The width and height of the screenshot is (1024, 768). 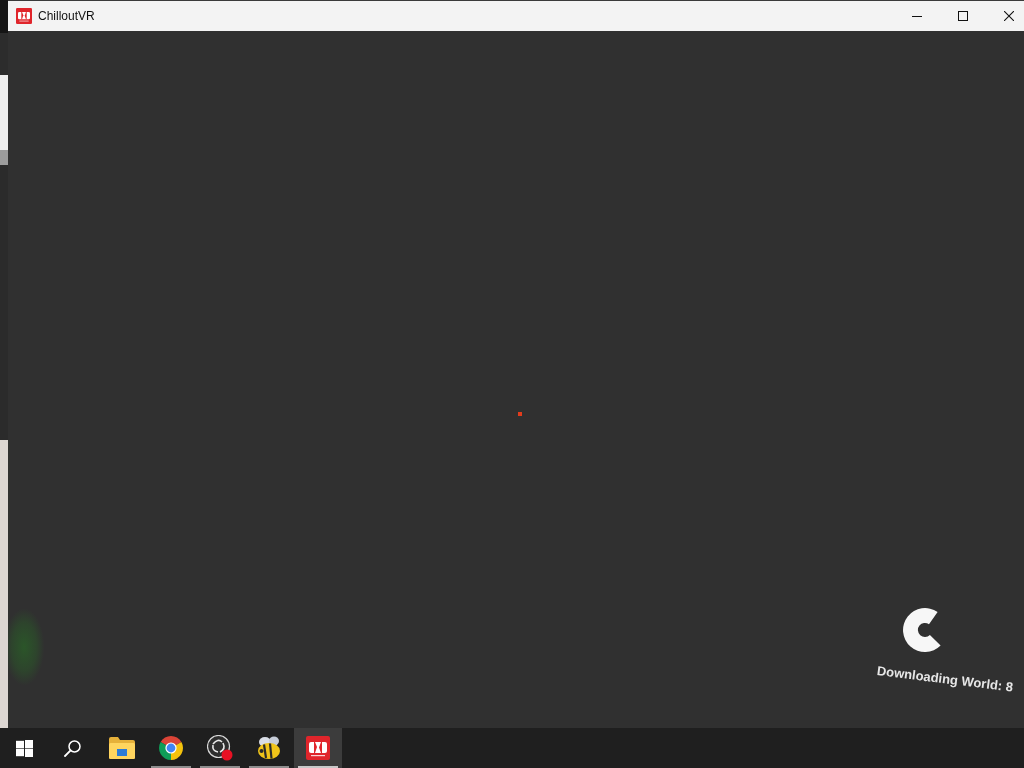 What do you see at coordinates (24, 748) in the screenshot?
I see `windows-logo-icon` at bounding box center [24, 748].